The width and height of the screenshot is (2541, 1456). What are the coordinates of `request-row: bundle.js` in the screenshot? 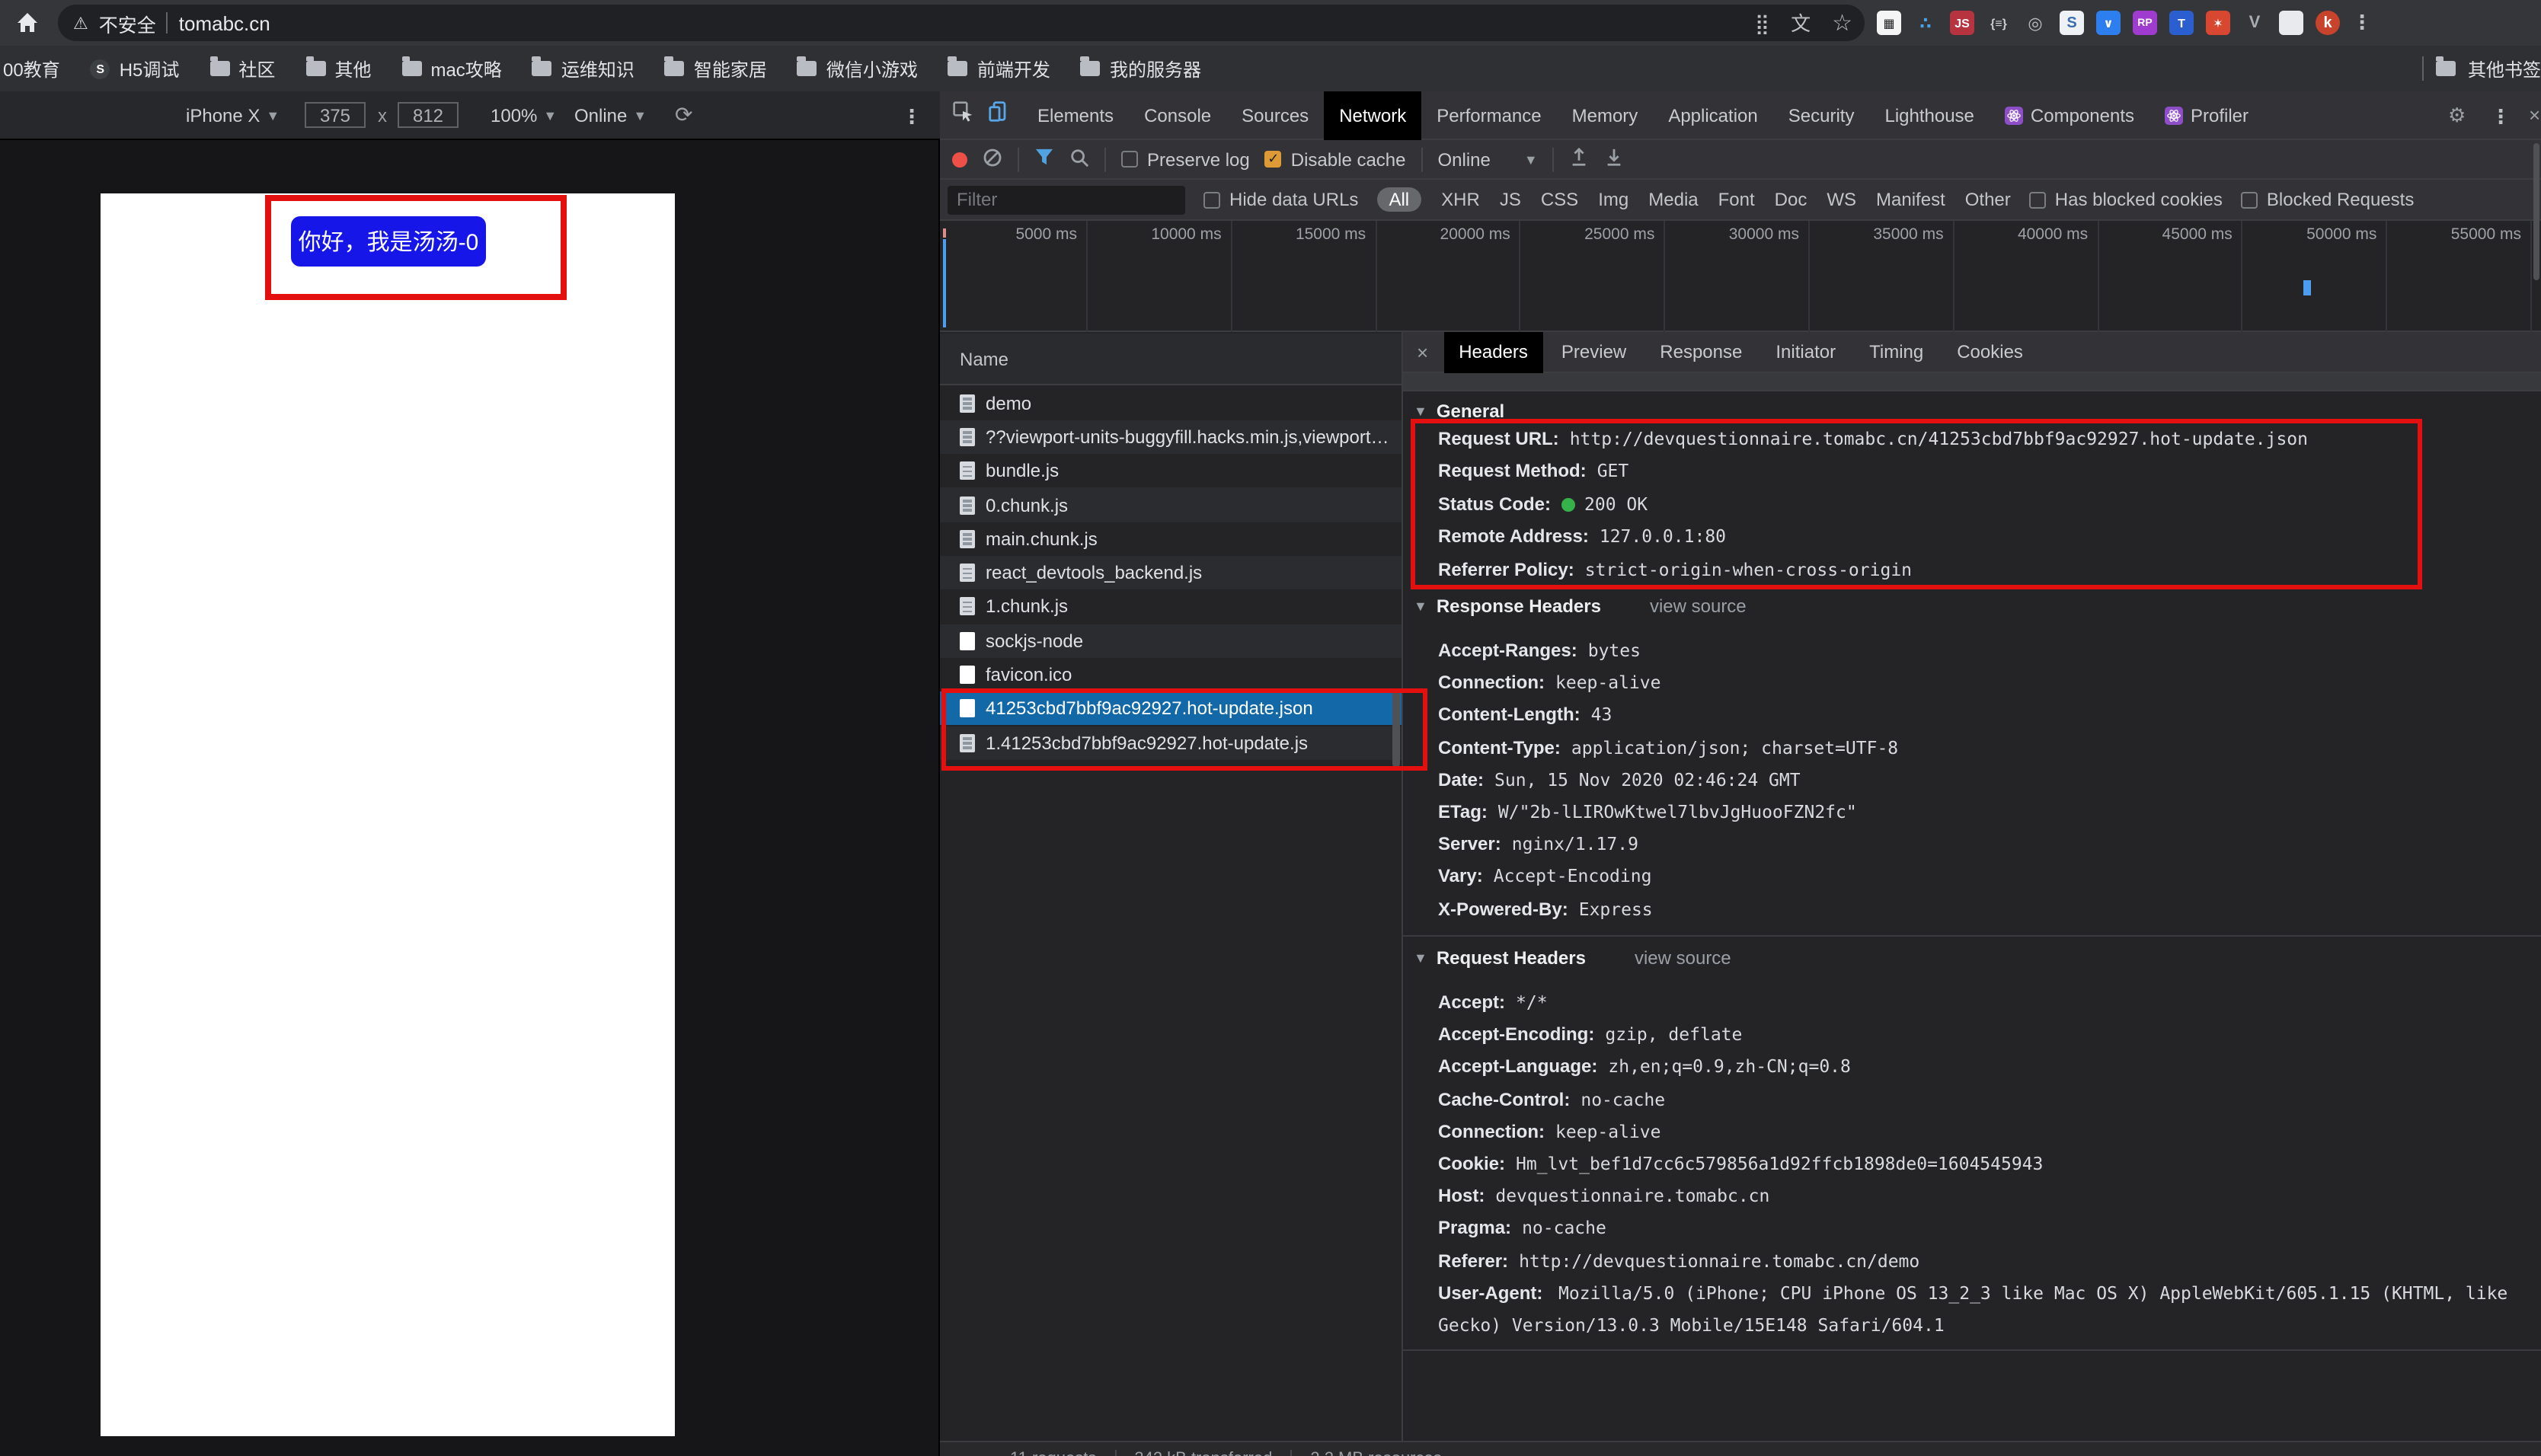 It's located at (1171, 471).